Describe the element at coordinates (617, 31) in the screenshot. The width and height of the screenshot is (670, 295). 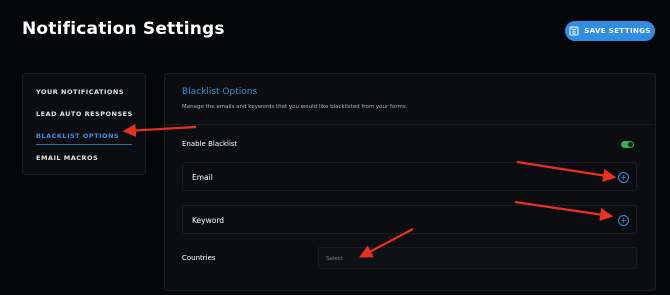
I see `save-settings-label: SAVE SETTINGS` at that location.